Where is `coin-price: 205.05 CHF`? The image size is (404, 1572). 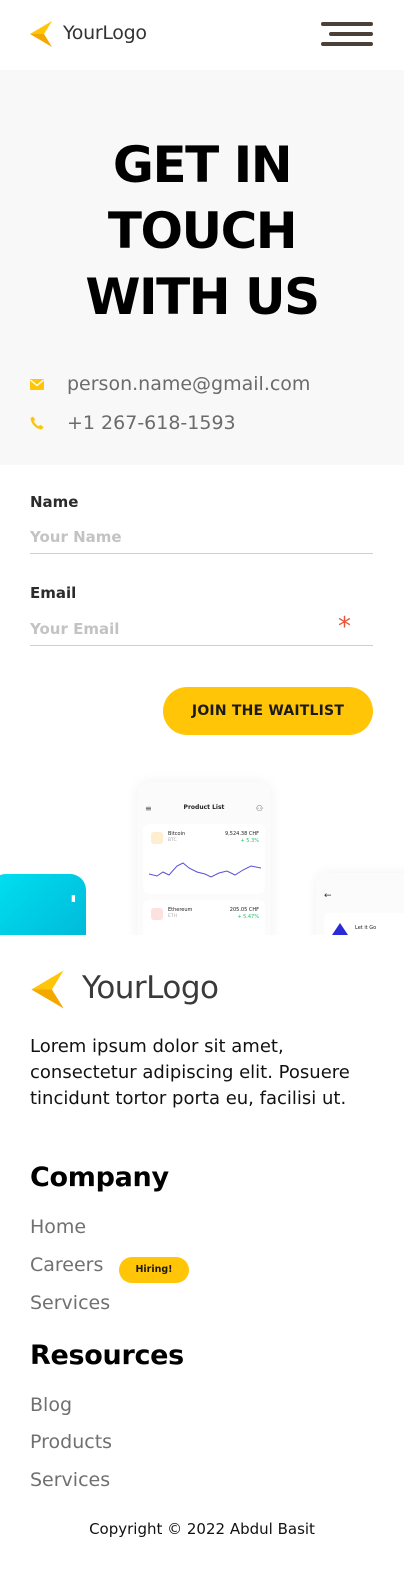 coin-price: 205.05 CHF is located at coordinates (244, 910).